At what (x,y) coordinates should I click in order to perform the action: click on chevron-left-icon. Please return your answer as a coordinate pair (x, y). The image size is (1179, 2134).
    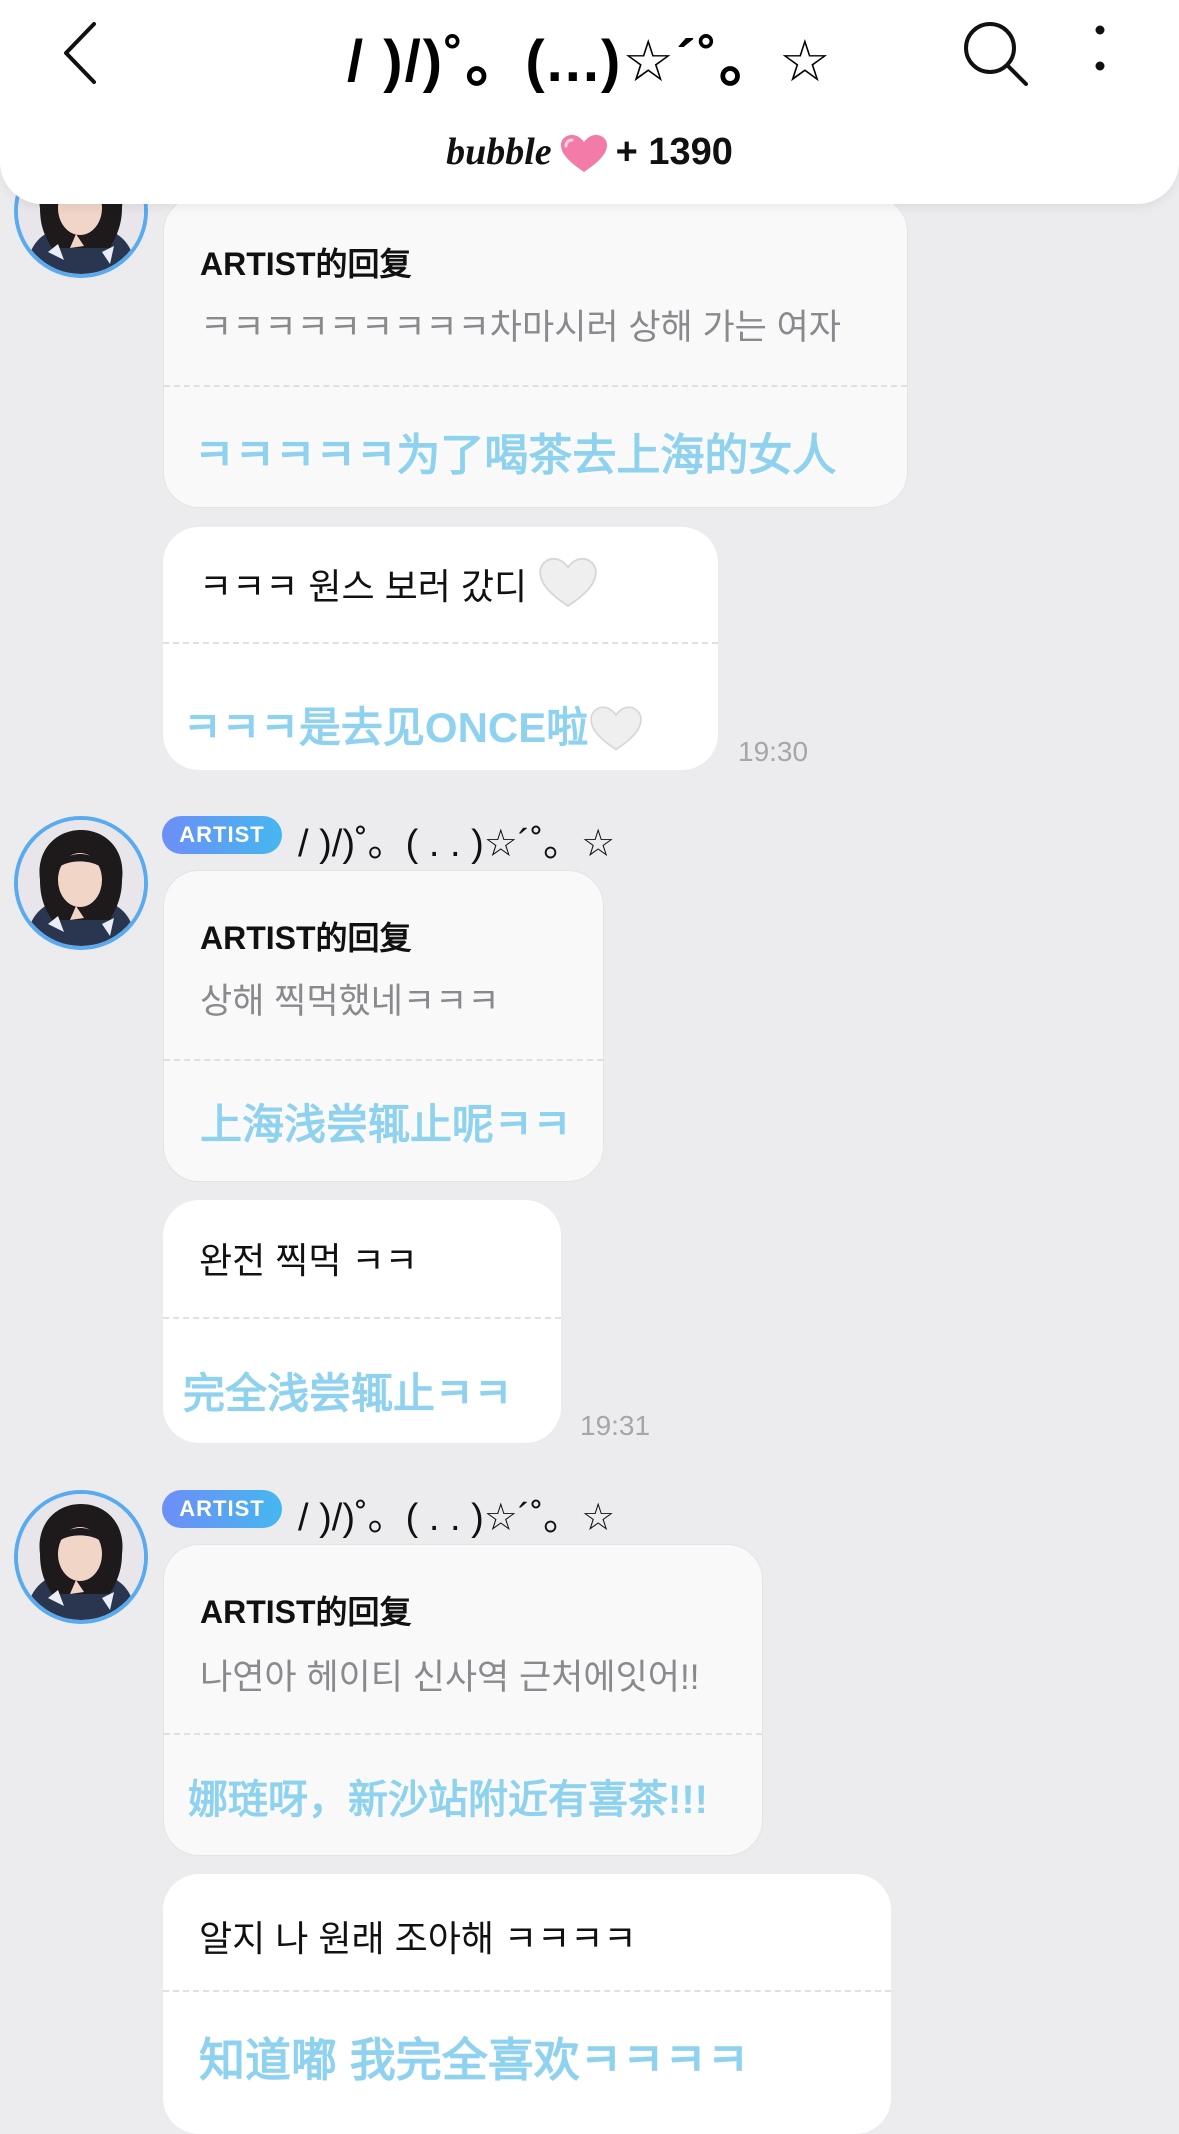
    Looking at the image, I should click on (80, 53).